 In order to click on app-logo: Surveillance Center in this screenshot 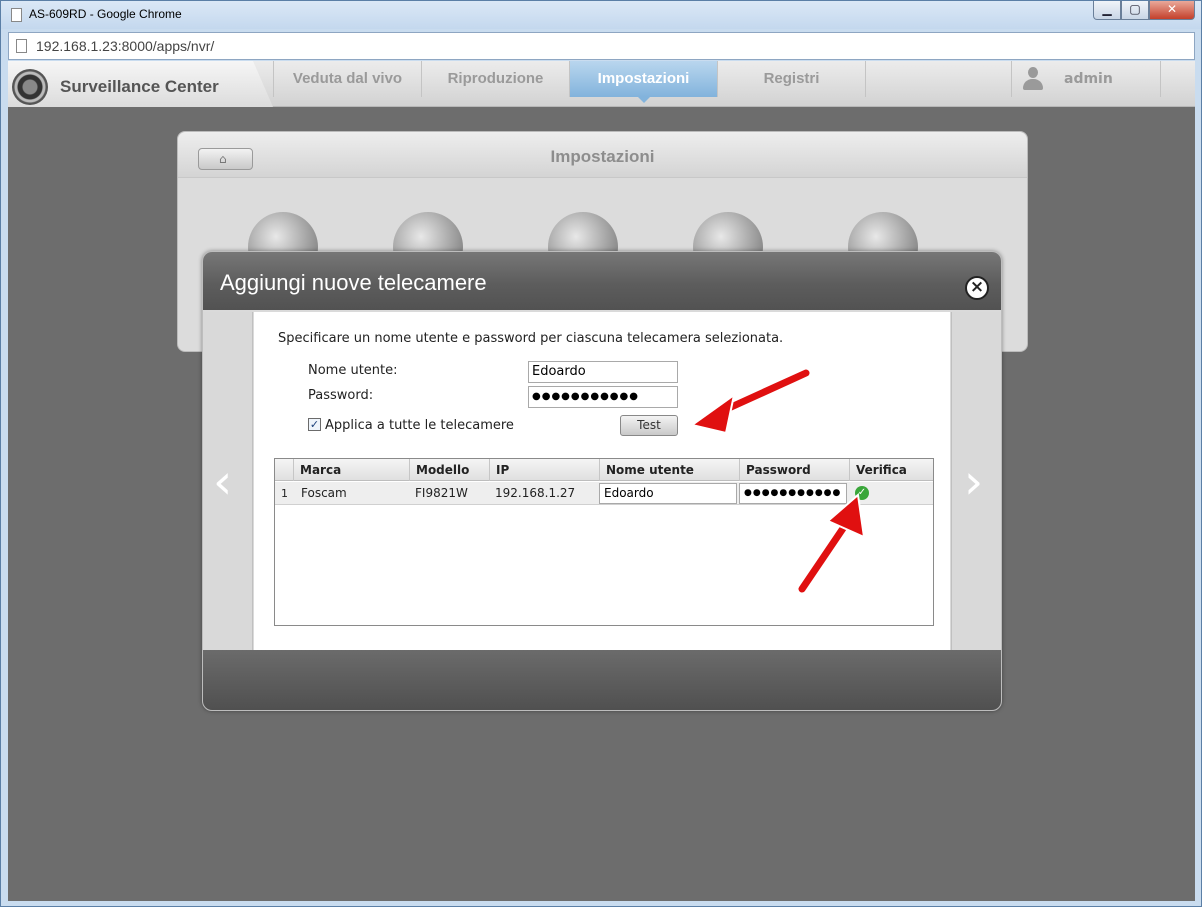, I will do `click(140, 84)`.